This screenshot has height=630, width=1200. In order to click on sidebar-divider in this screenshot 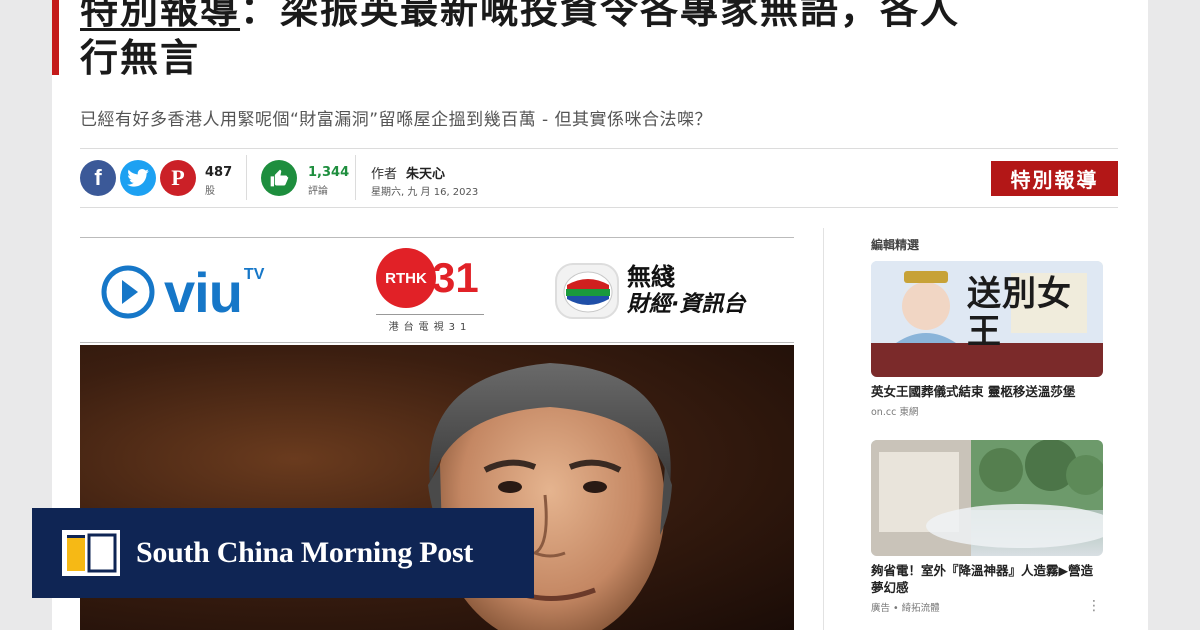, I will do `click(823, 429)`.